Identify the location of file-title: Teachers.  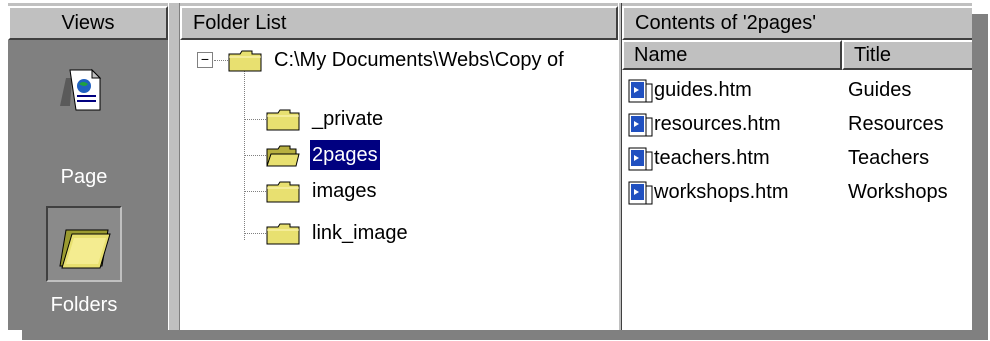
(889, 158).